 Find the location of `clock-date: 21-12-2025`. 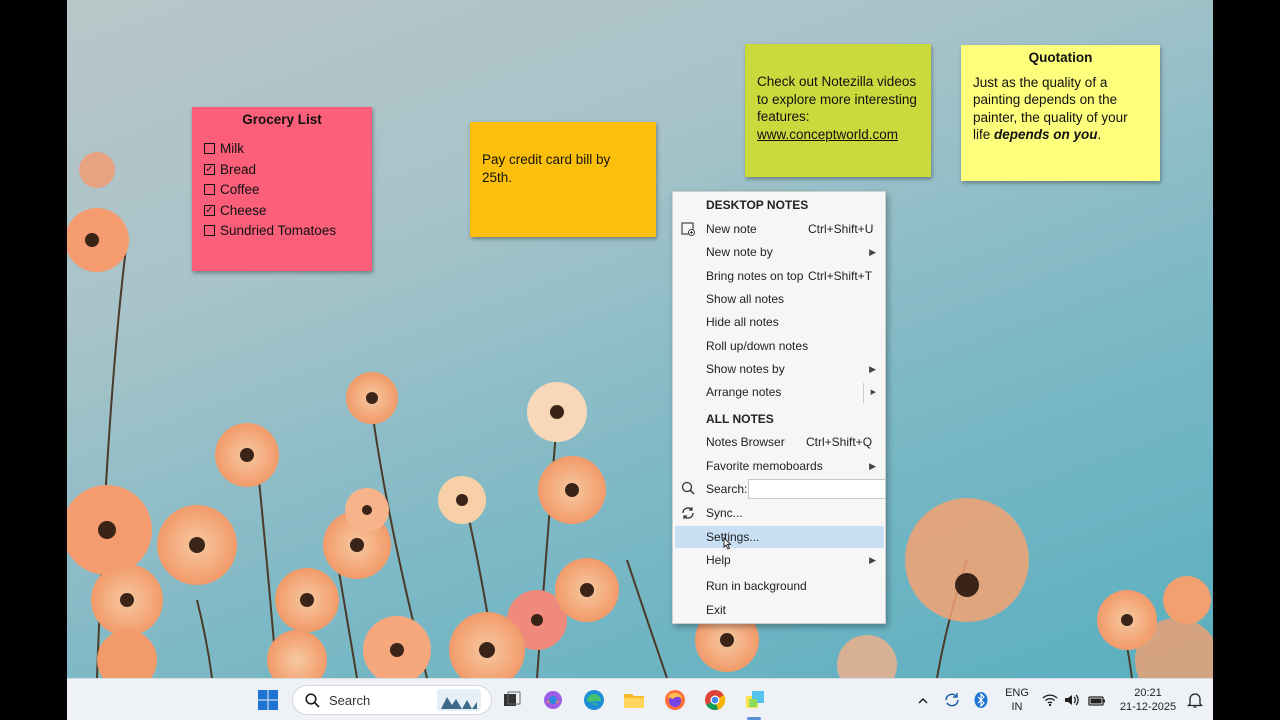

clock-date: 21-12-2025 is located at coordinates (1148, 707).